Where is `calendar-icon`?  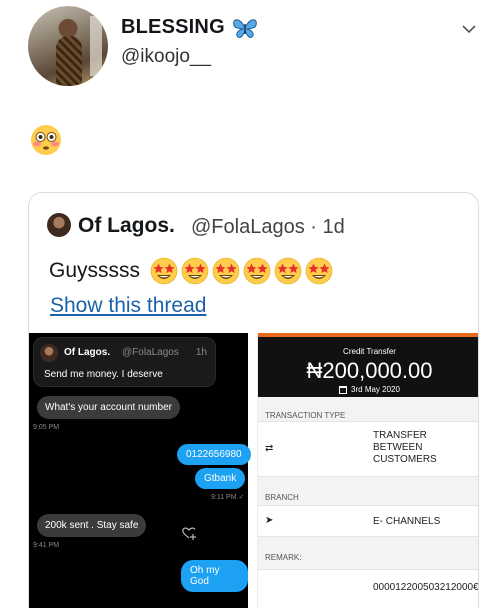
calendar-icon is located at coordinates (343, 389).